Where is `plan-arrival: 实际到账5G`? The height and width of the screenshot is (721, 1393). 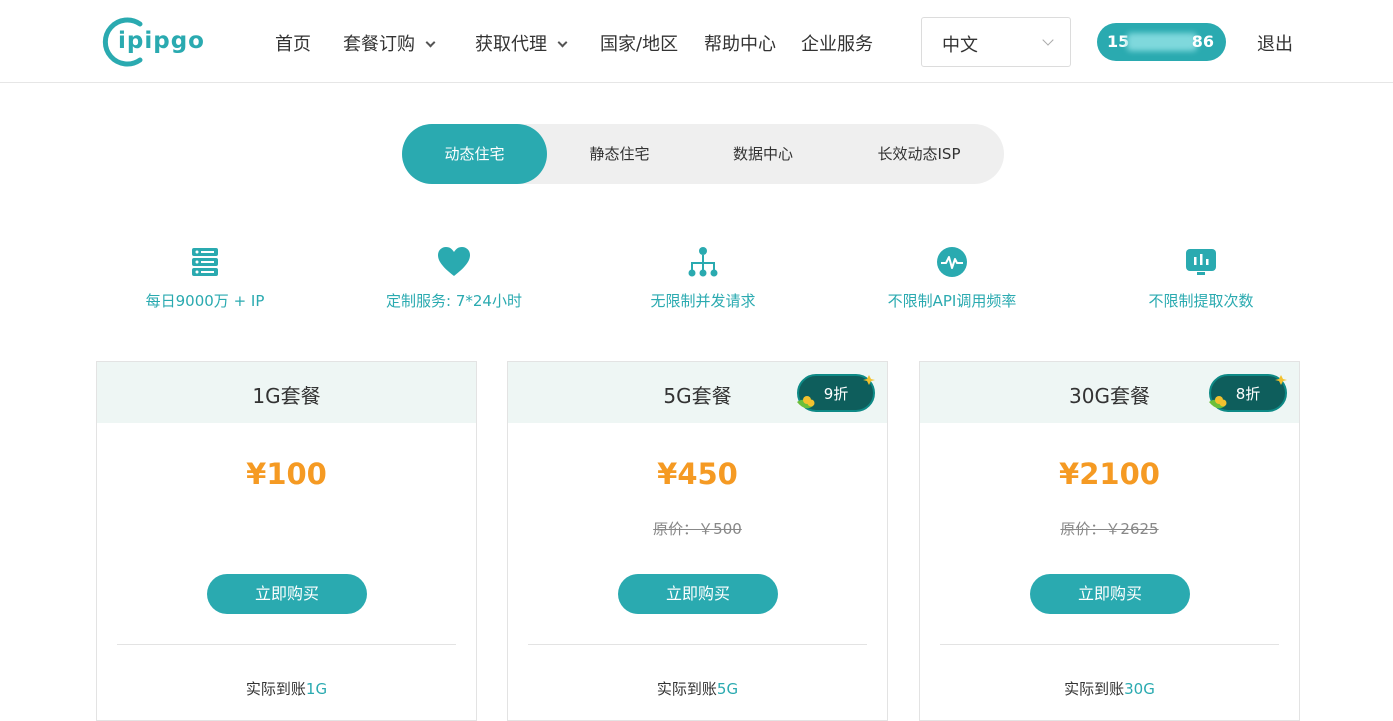 plan-arrival: 实际到账5G is located at coordinates (697, 688).